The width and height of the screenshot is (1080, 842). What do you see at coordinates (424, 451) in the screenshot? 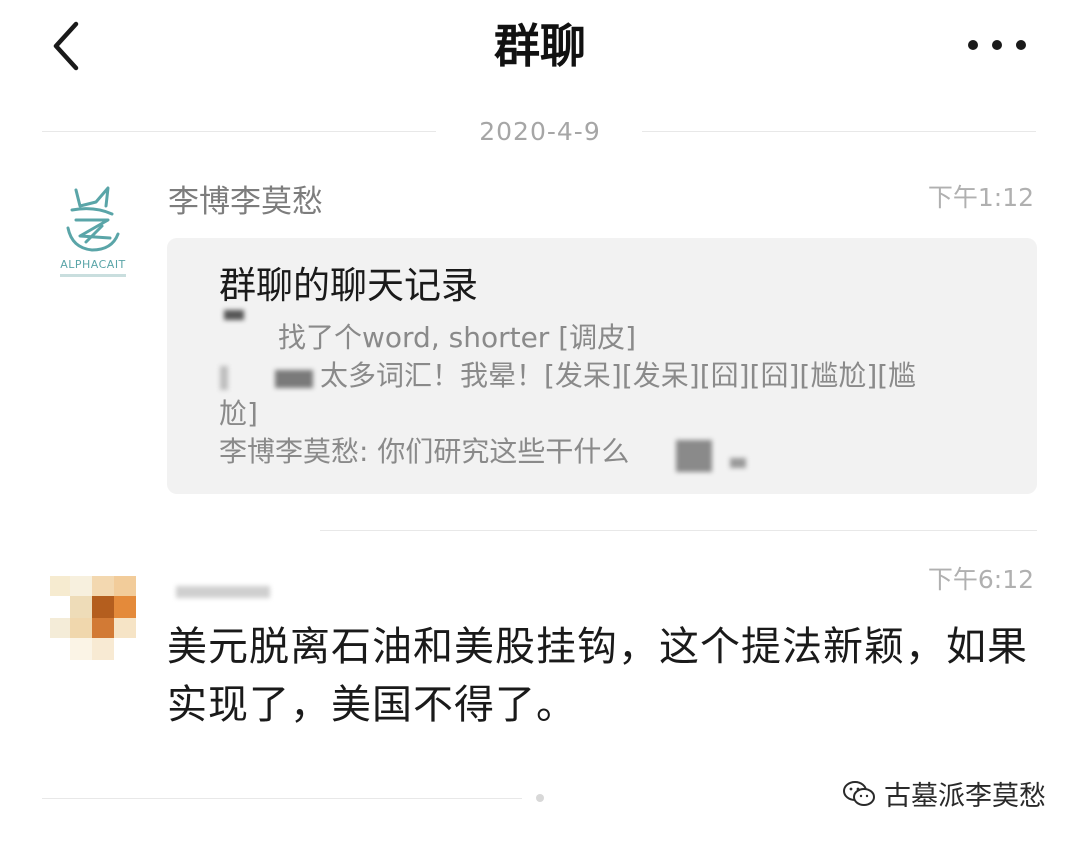
I see `record-line: 李博李莫愁: 你们研究这些干什么` at bounding box center [424, 451].